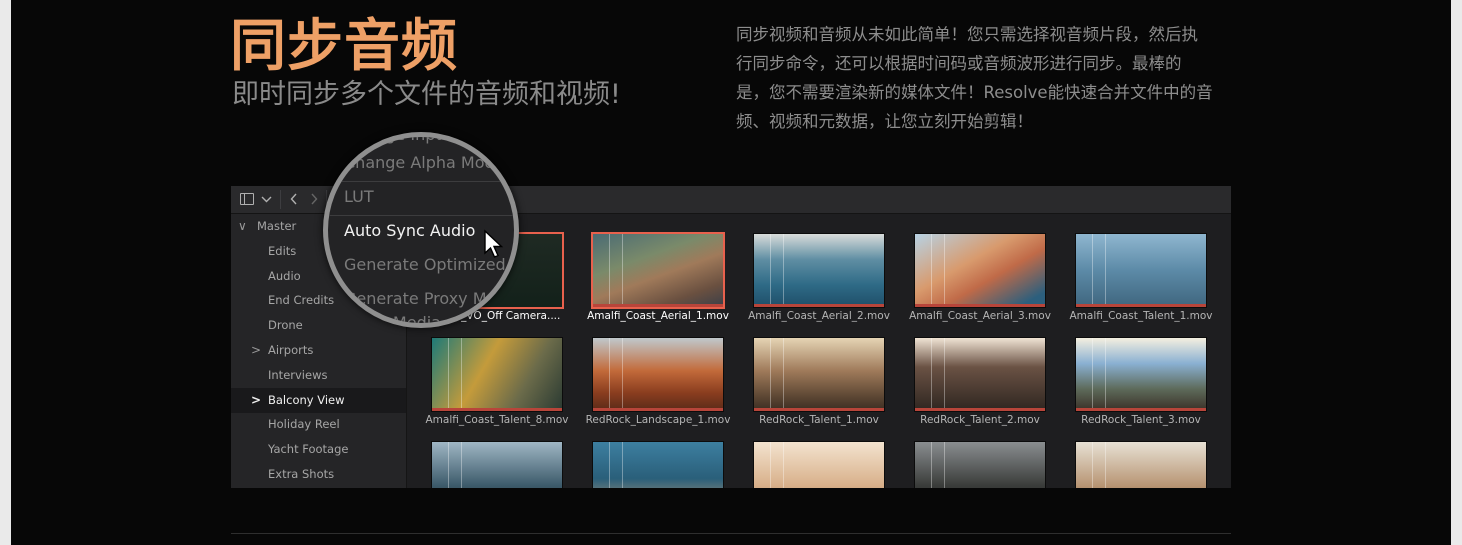  What do you see at coordinates (980, 316) in the screenshot?
I see `clip-name: Amalfi_Coast_Aerial_3.mov` at bounding box center [980, 316].